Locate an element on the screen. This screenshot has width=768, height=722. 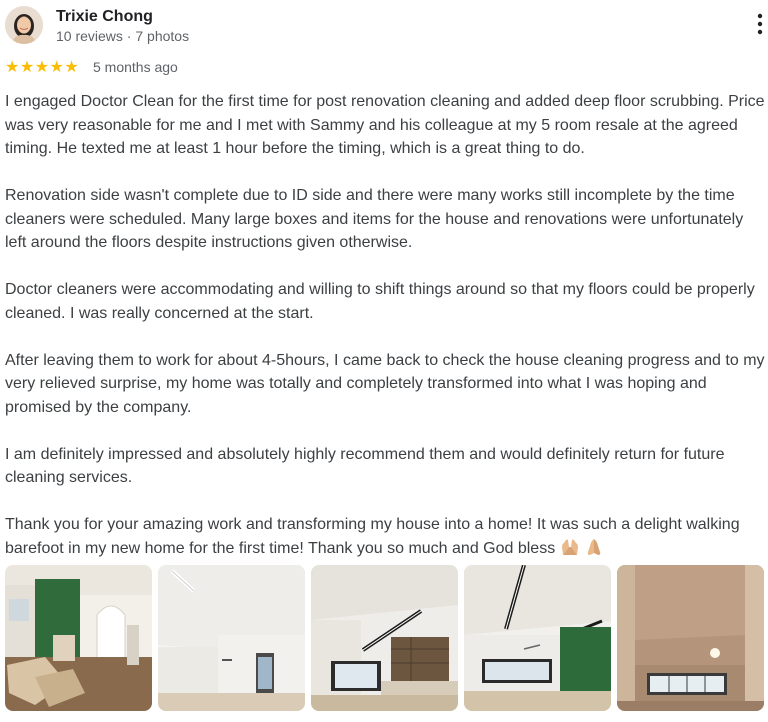
reviewer-avatar is located at coordinates (24, 25).